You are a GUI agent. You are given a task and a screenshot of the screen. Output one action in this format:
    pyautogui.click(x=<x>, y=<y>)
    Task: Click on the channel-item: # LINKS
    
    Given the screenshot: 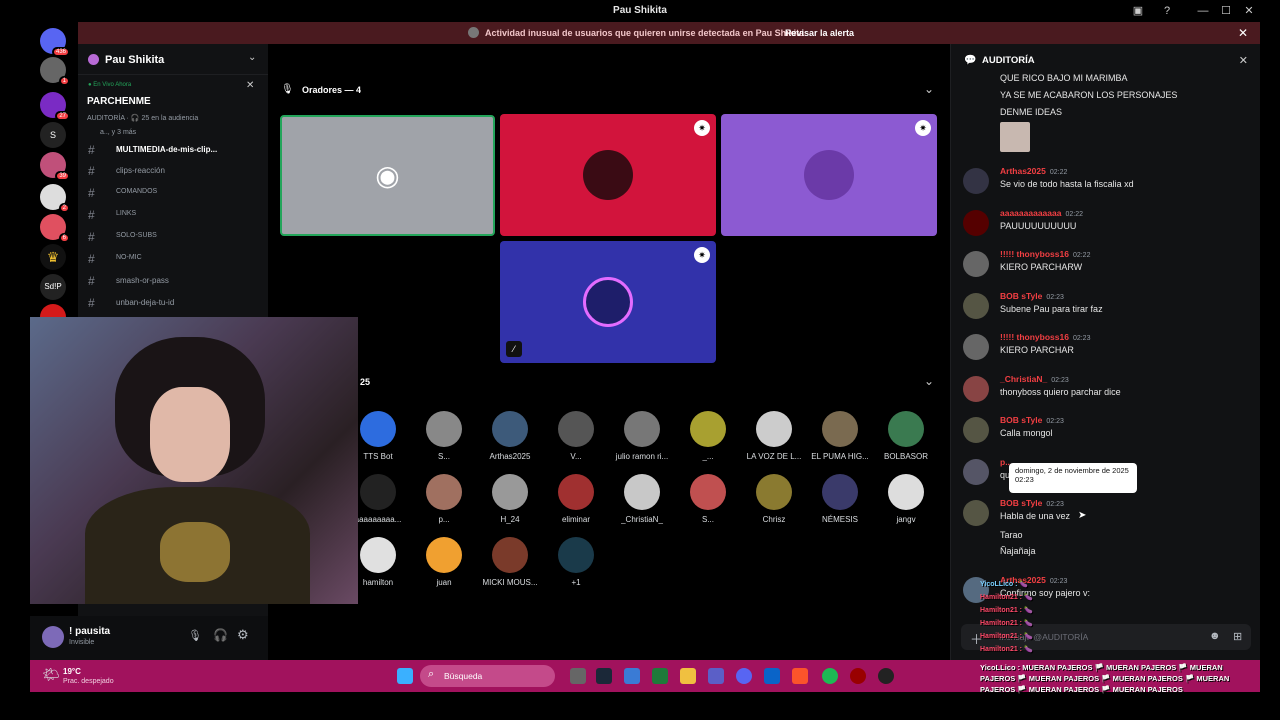 What is the action you would take?
    pyautogui.click(x=173, y=216)
    